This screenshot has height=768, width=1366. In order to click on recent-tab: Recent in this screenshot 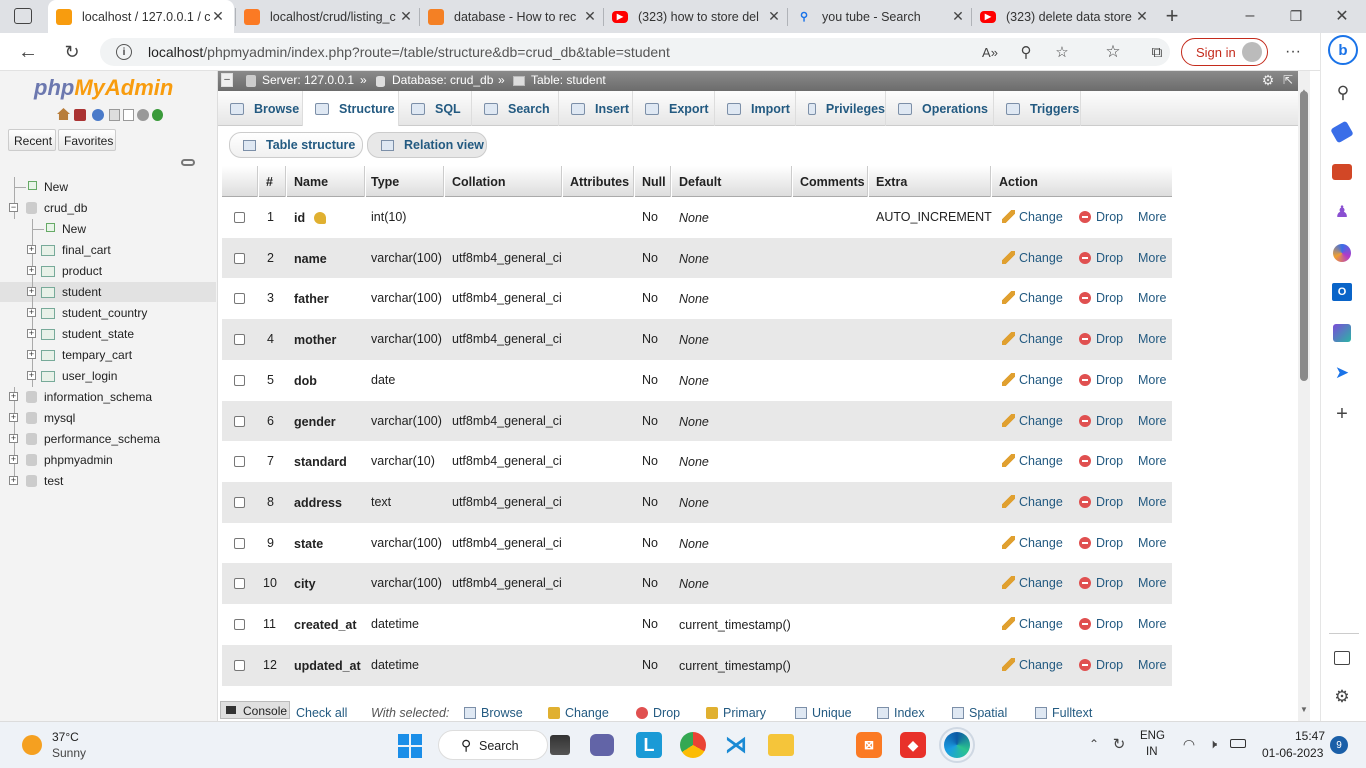, I will do `click(32, 140)`.